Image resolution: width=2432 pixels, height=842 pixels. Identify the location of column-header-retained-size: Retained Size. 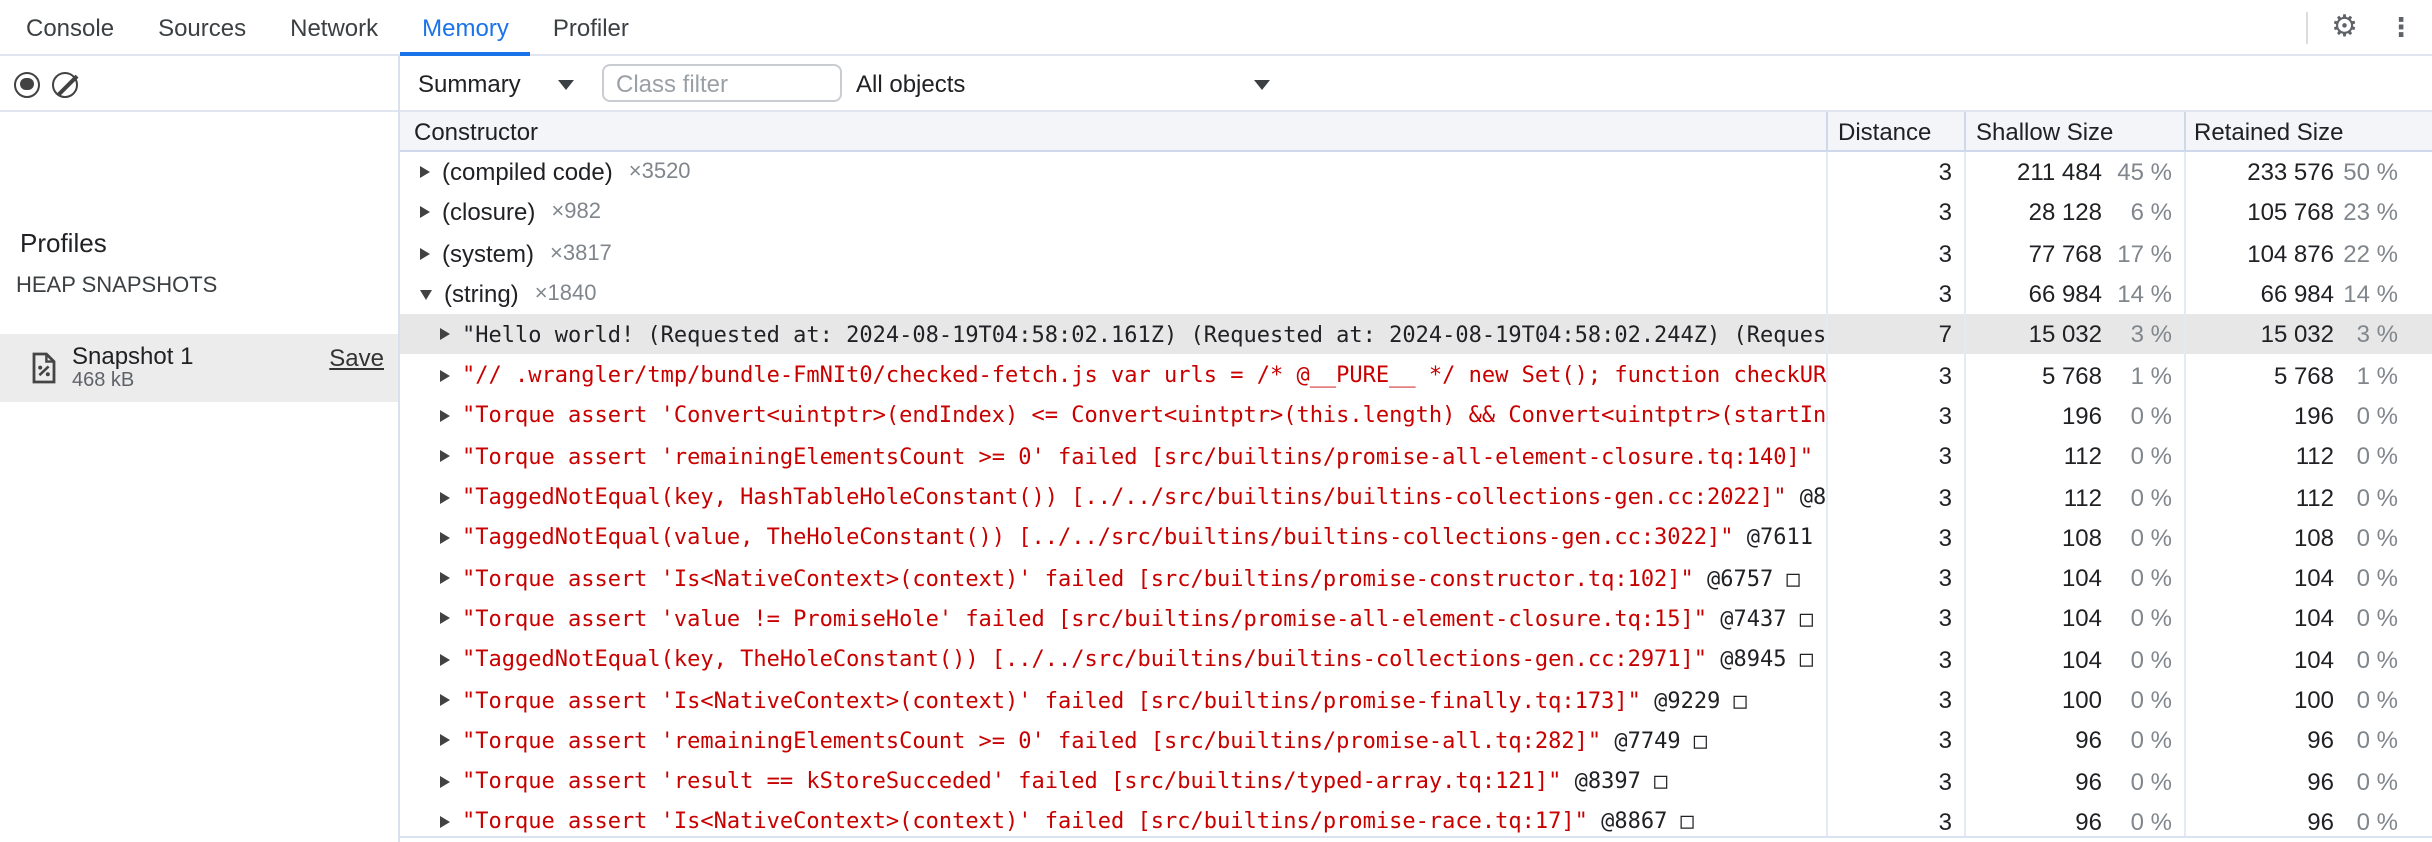
(2309, 131).